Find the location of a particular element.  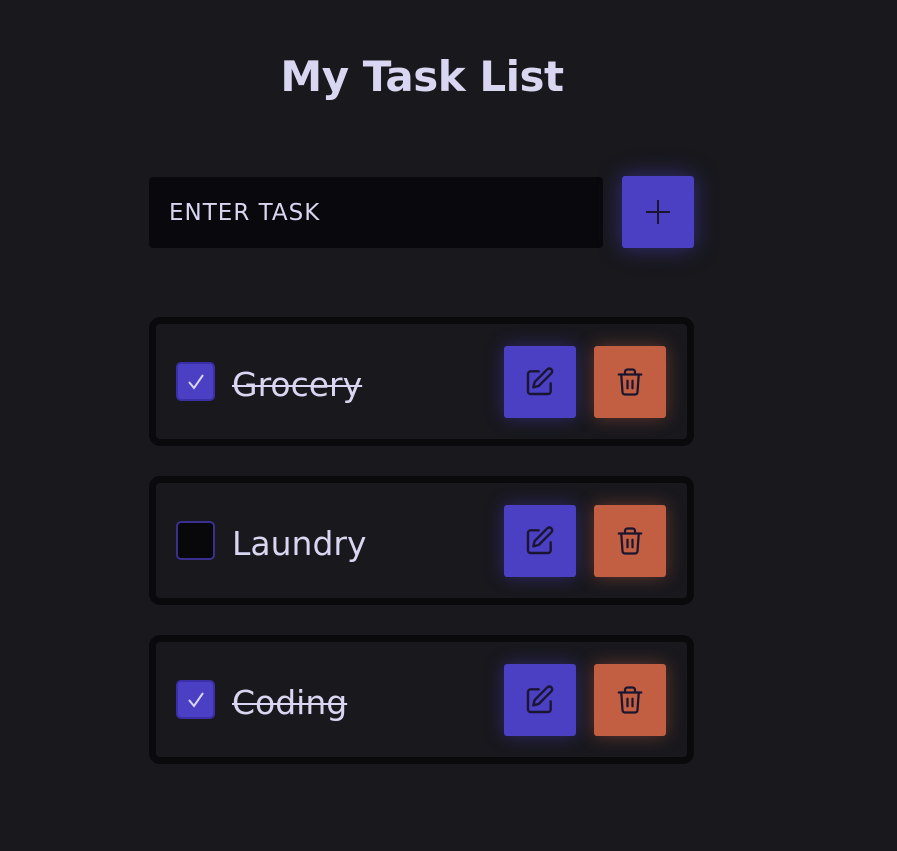

task-input is located at coordinates (376, 212).